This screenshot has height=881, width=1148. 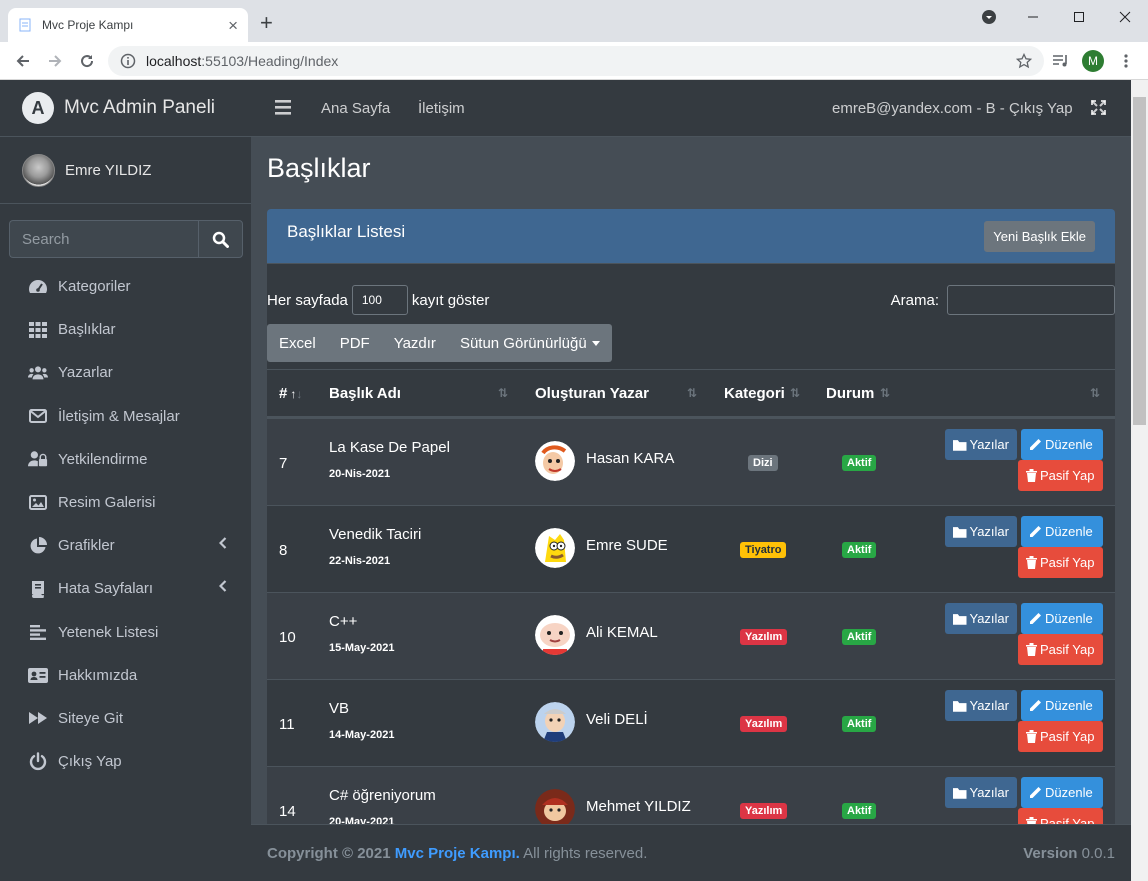 What do you see at coordinates (441, 108) in the screenshot?
I see `nav-iletisim: İletişim` at bounding box center [441, 108].